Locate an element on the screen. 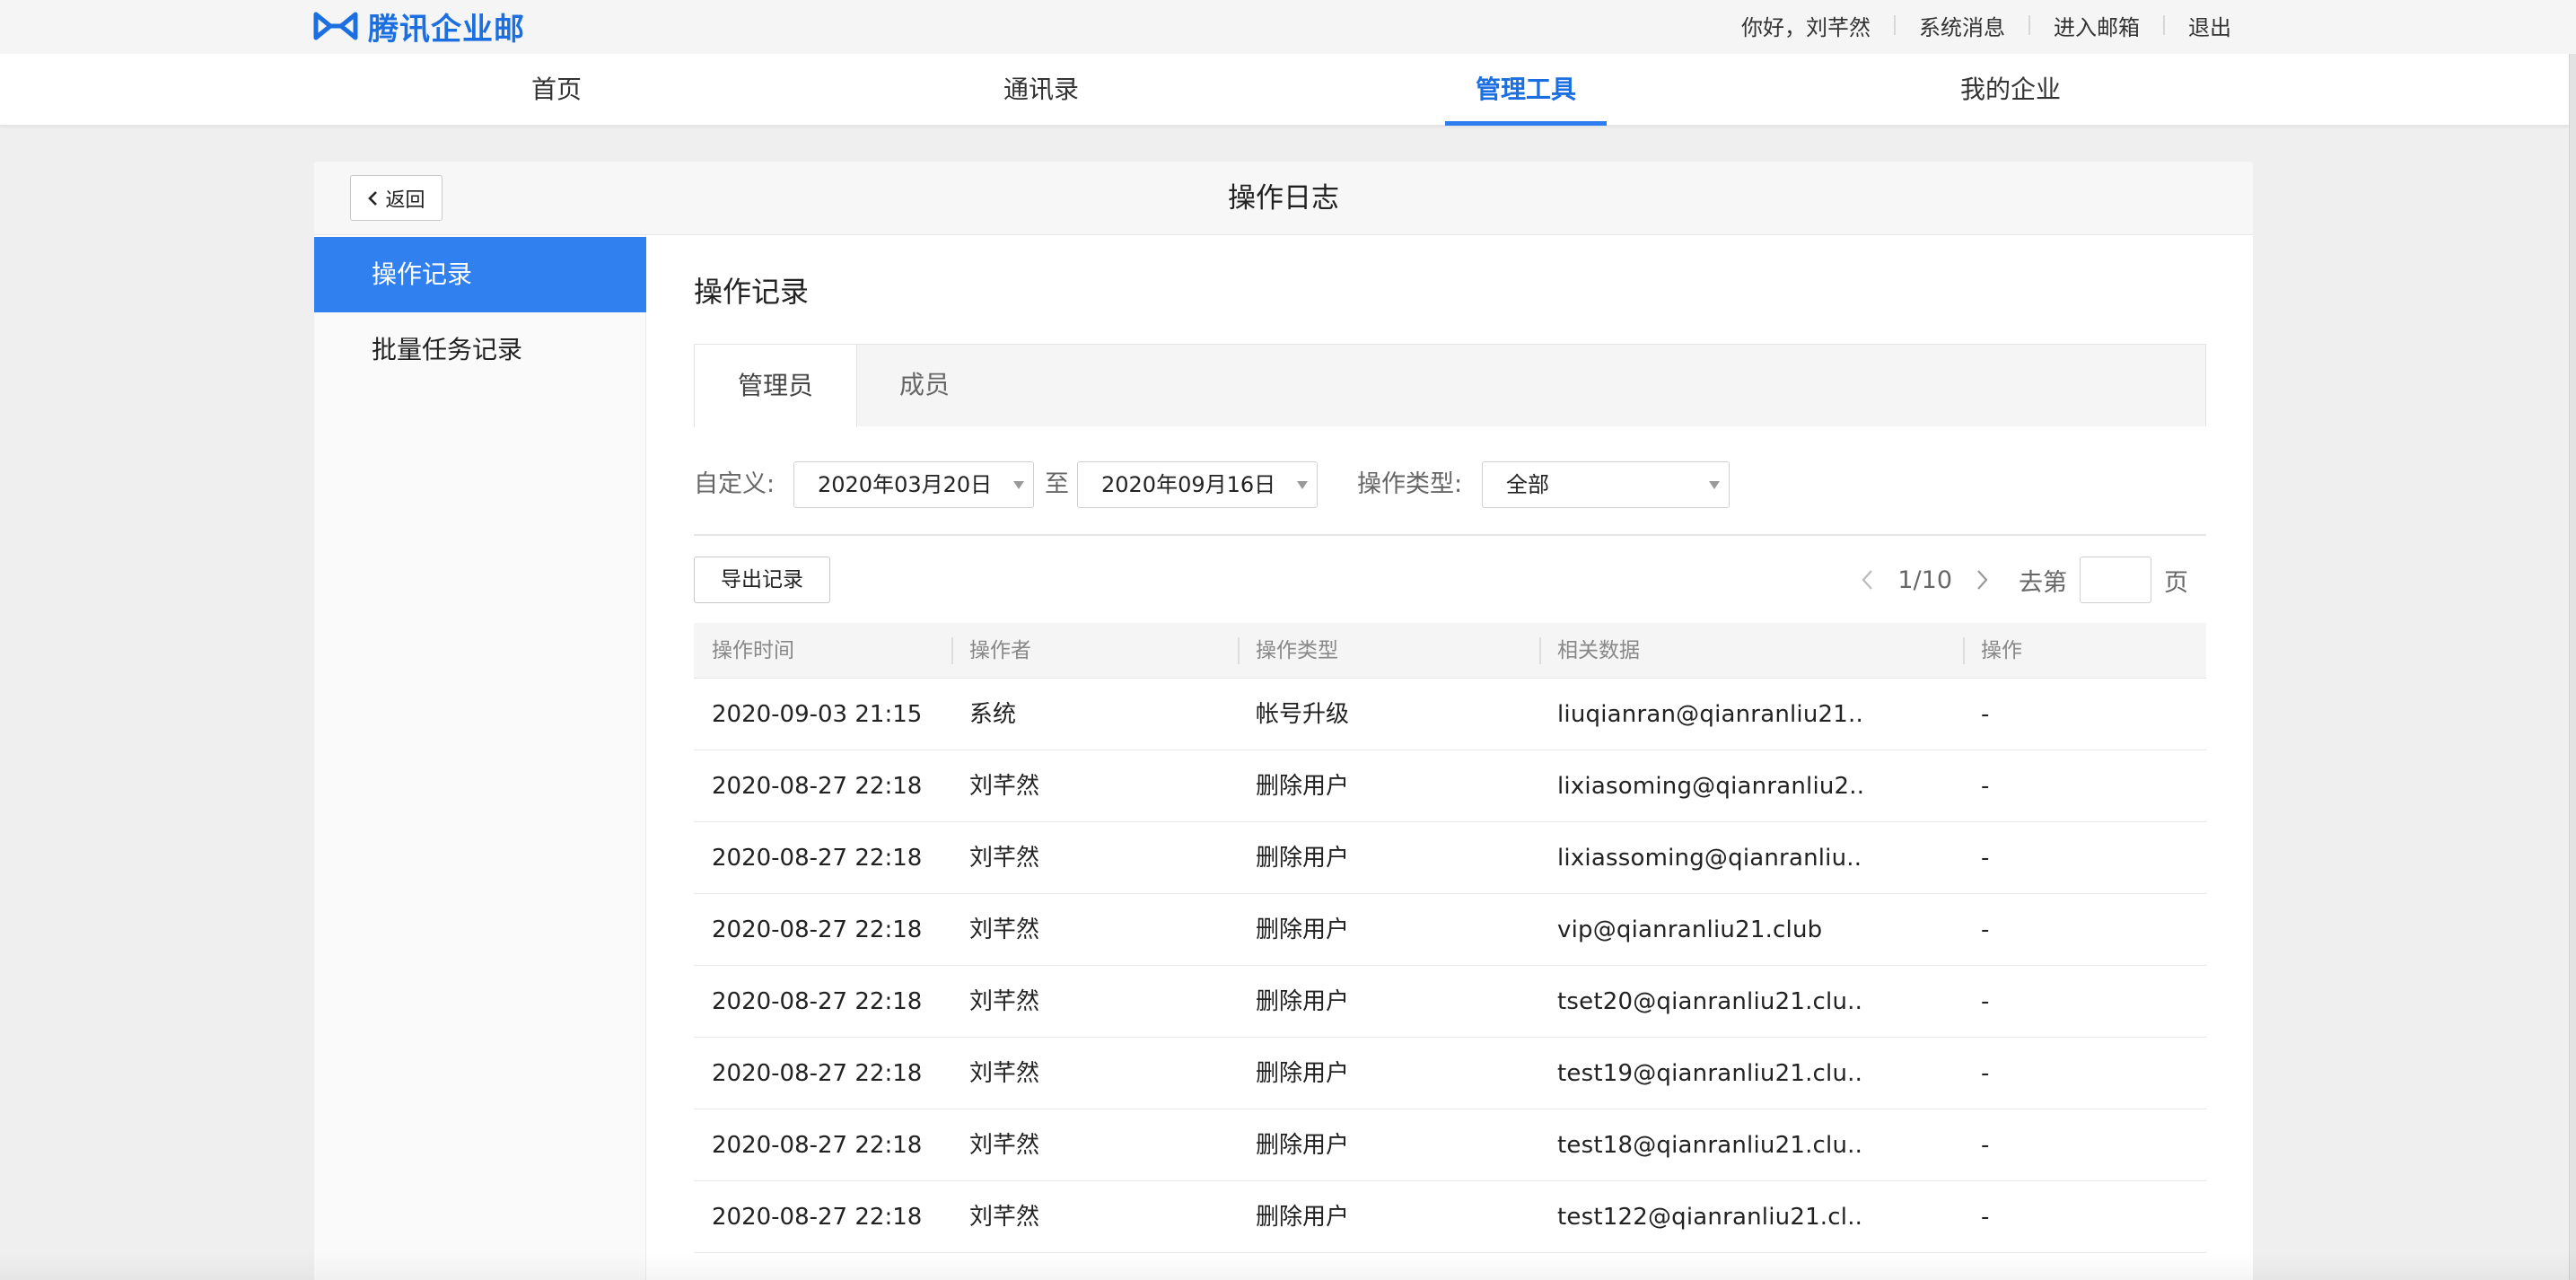 The height and width of the screenshot is (1280, 2576). main-nav: 首页 通讯录 管理工具 我的企业 is located at coordinates (1284, 90).